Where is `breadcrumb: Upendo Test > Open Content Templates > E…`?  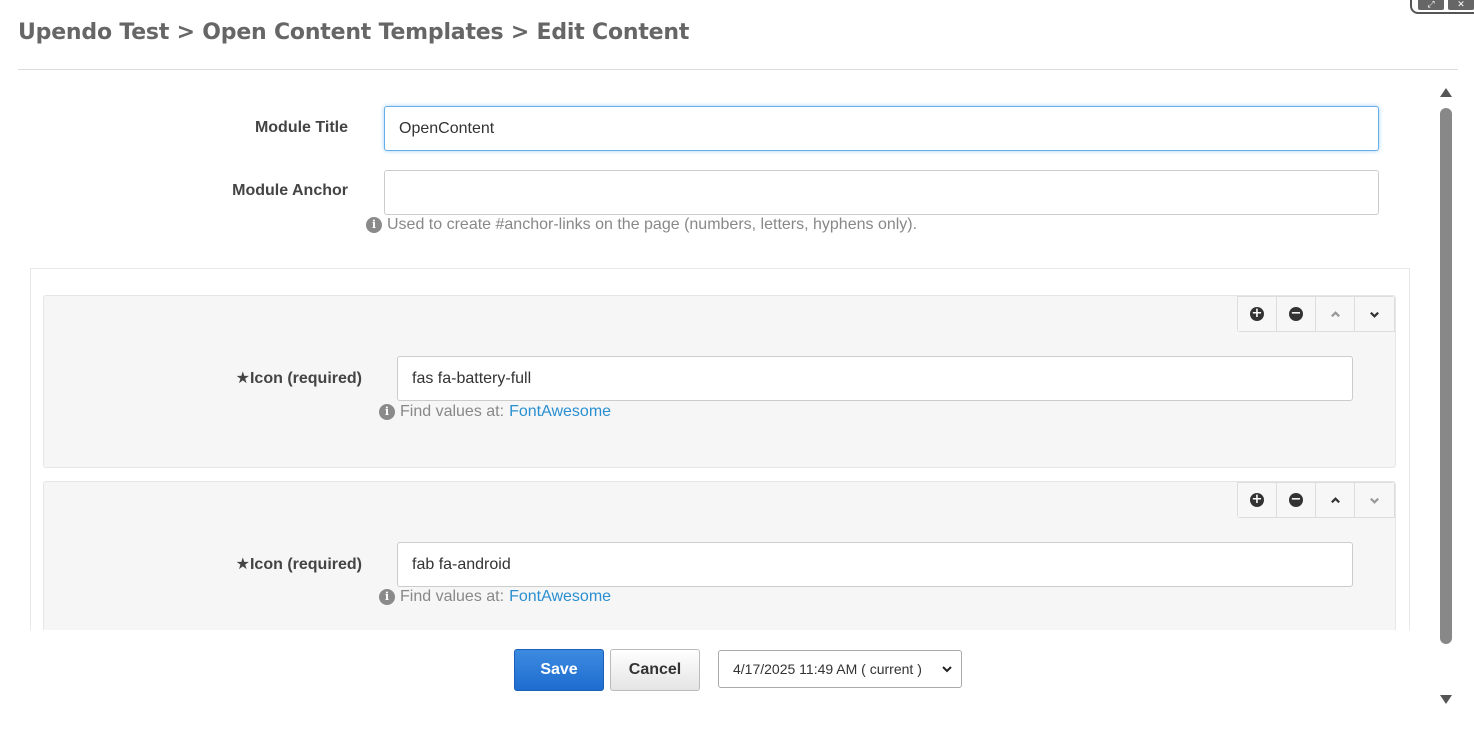
breadcrumb: Upendo Test > Open Content Templates > E… is located at coordinates (354, 32).